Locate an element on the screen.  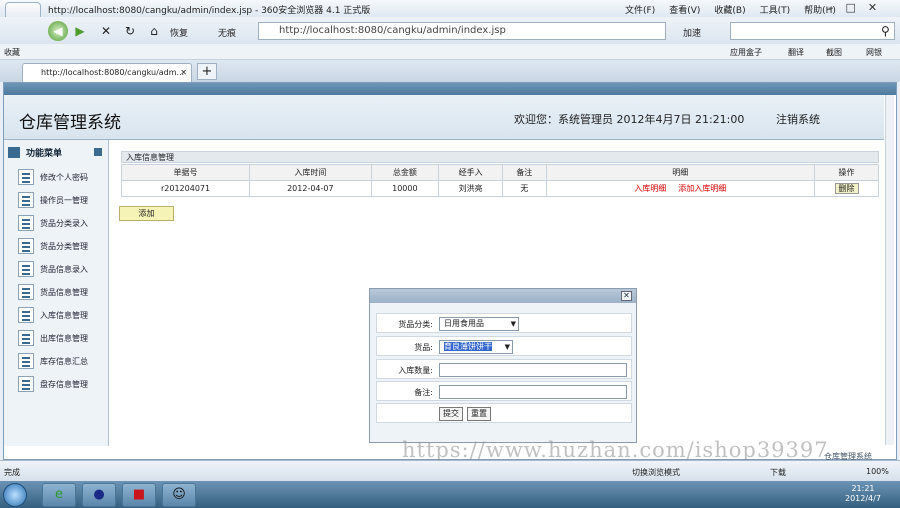
note-row: 备注: is located at coordinates (504, 391).